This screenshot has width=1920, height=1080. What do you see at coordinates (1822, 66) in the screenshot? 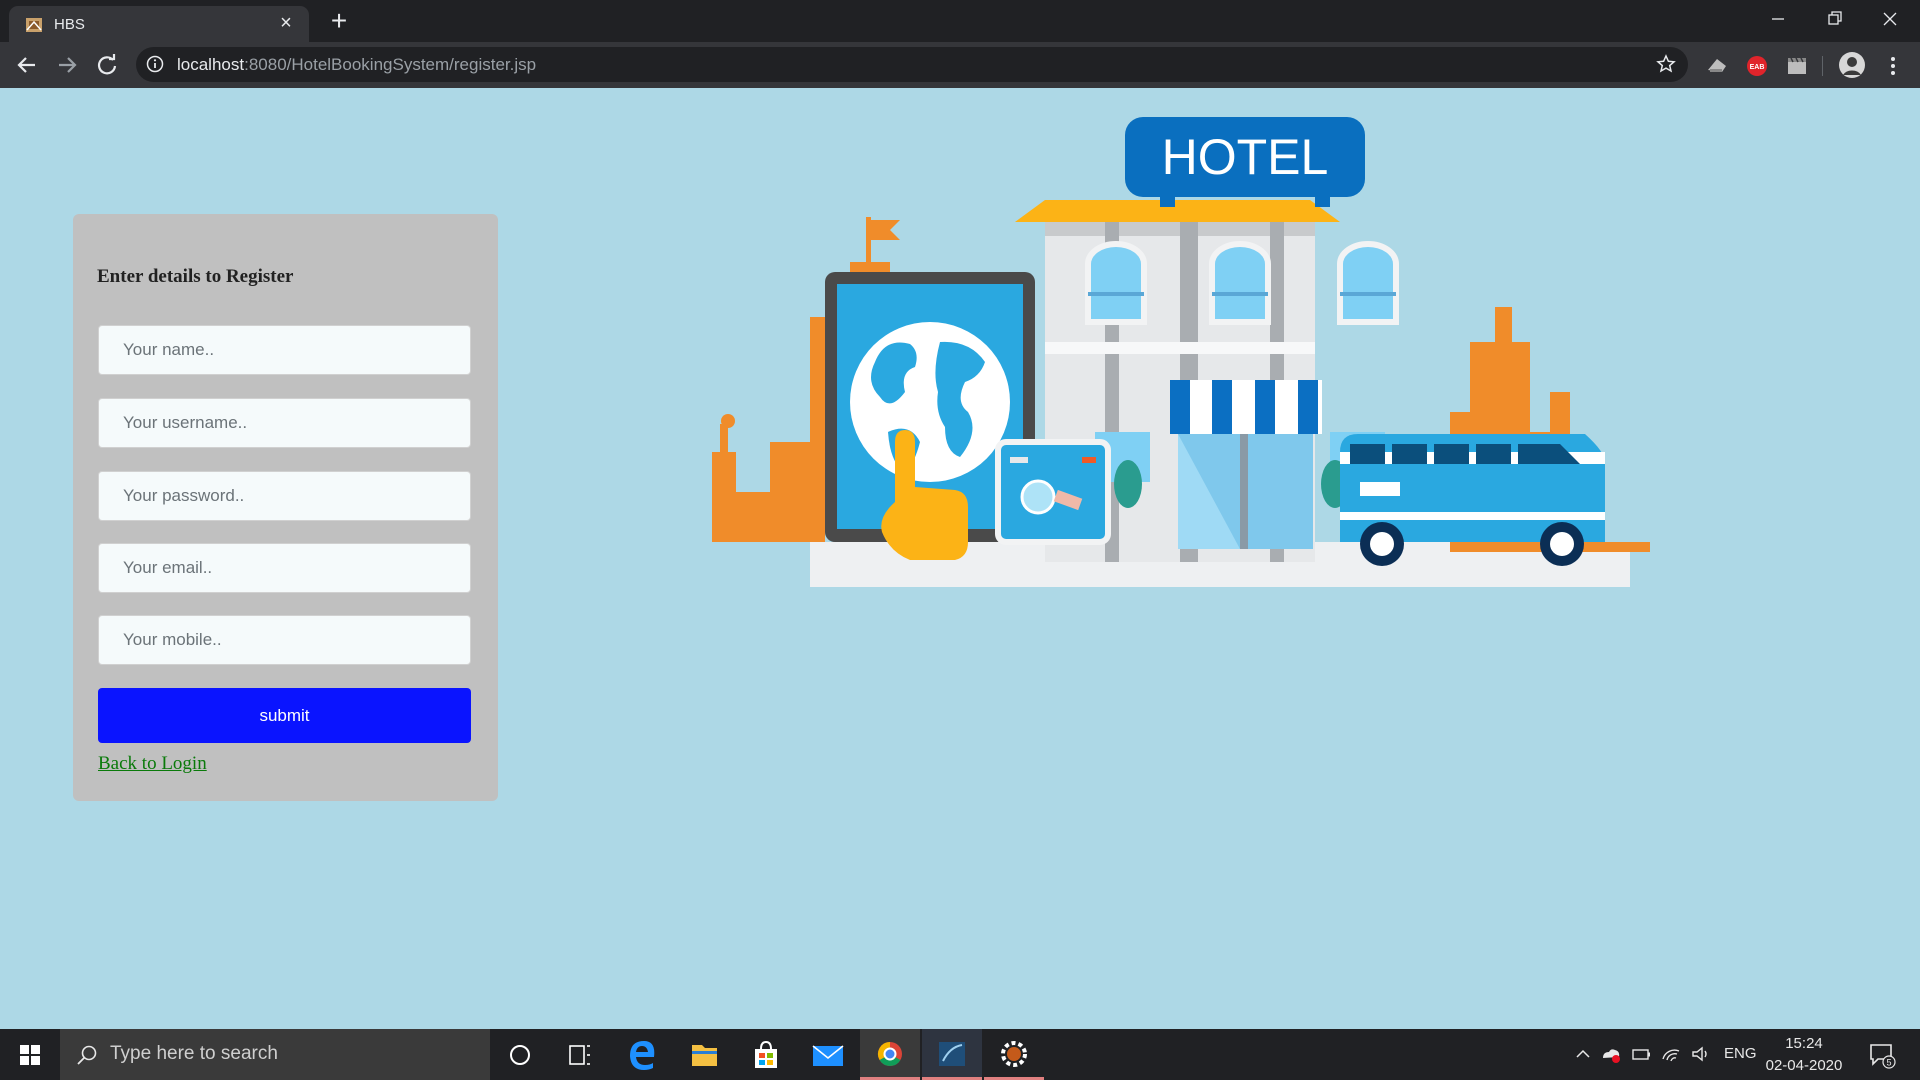
I see `toolbar-divider` at bounding box center [1822, 66].